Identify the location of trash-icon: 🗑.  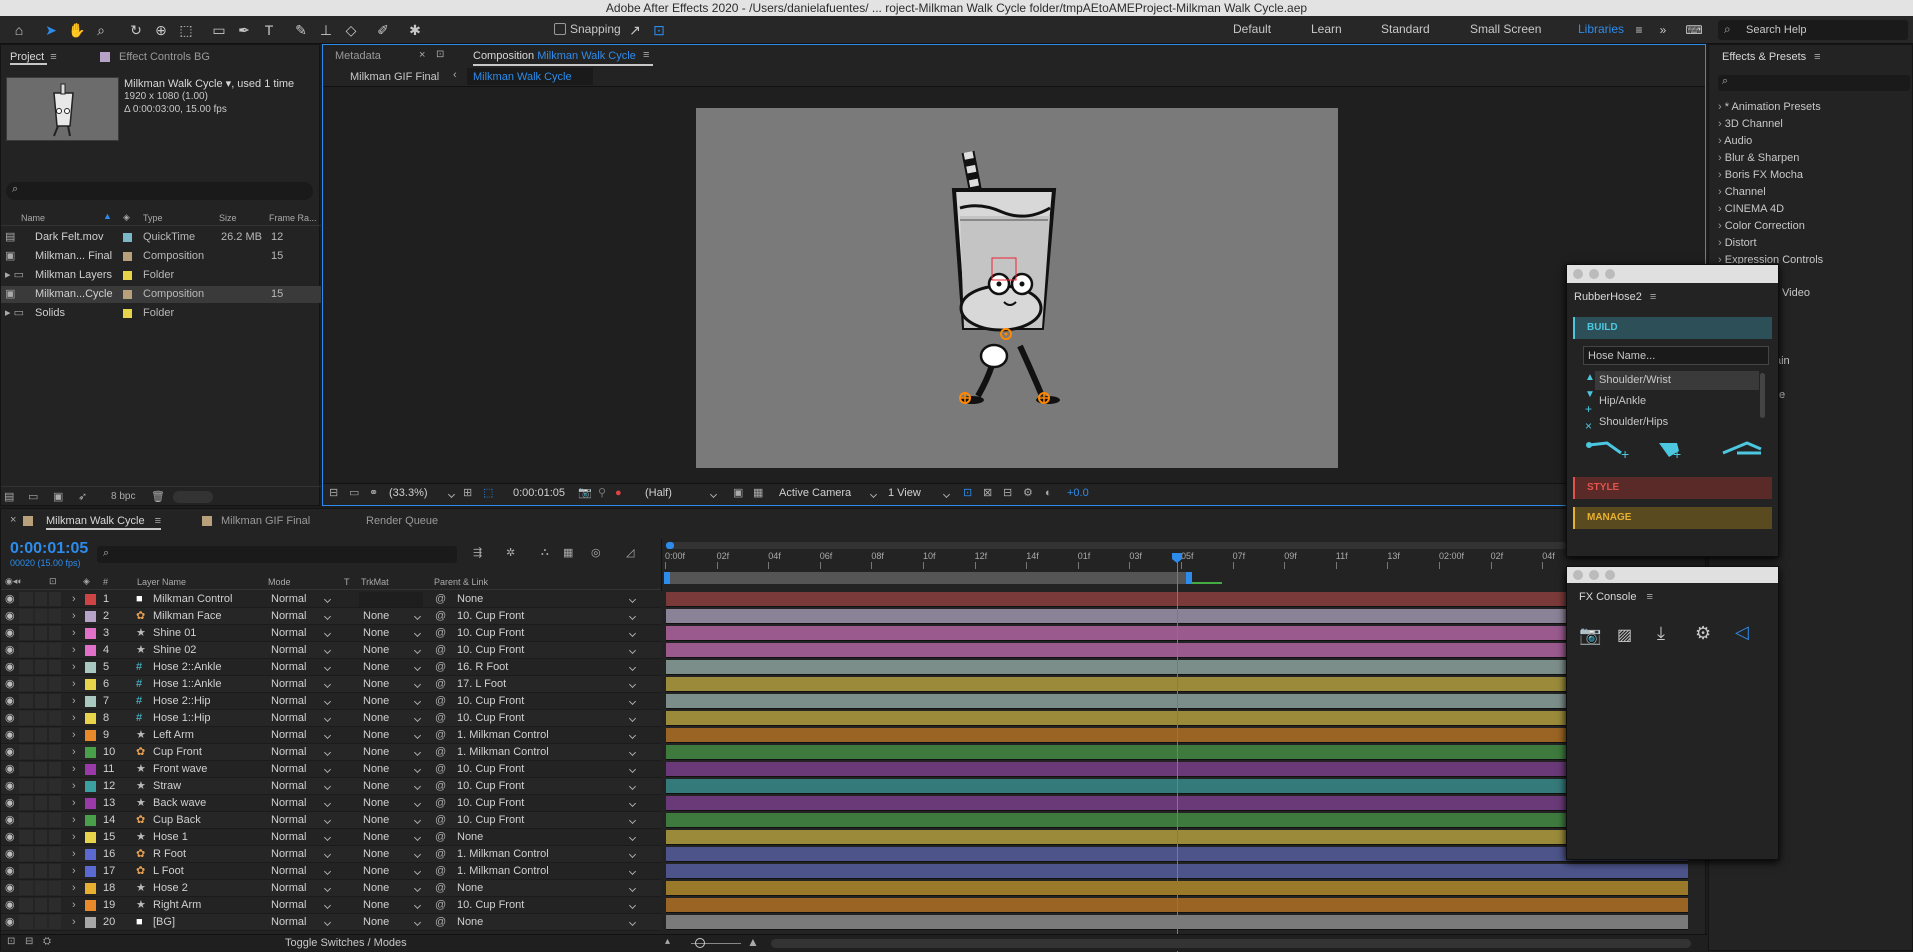
(158, 496).